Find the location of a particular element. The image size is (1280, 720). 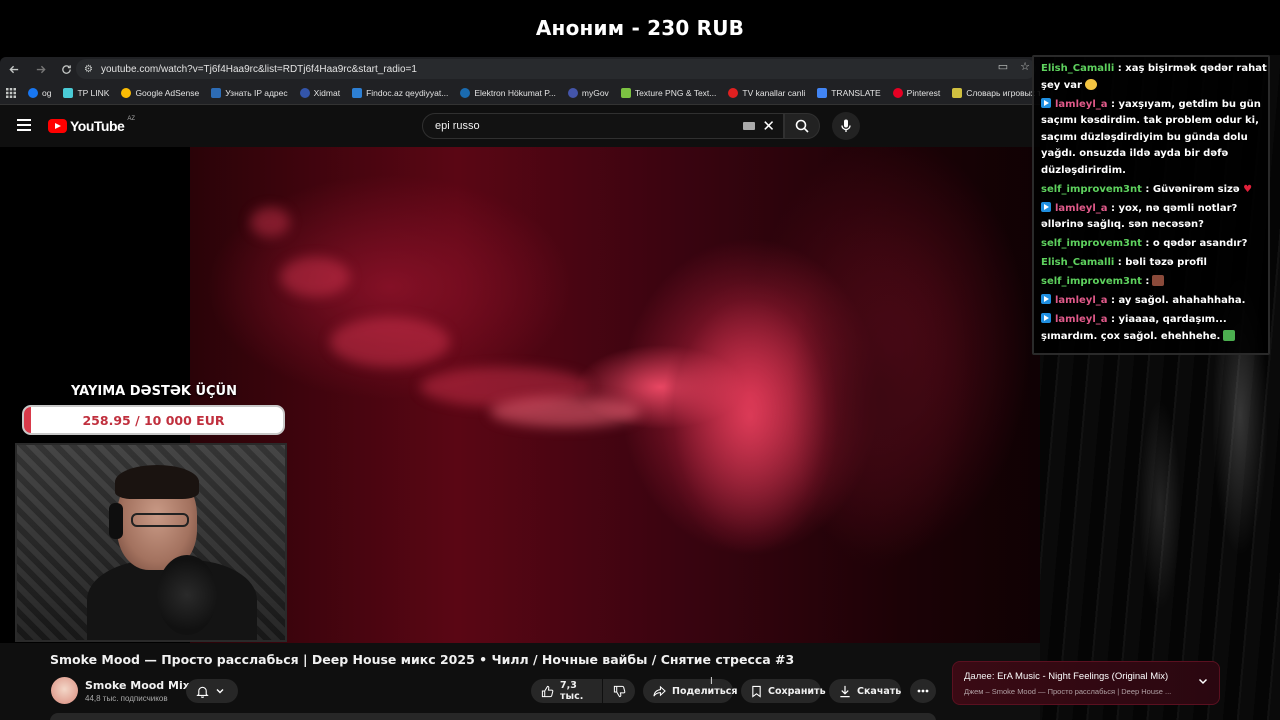

save-bookmark-icon is located at coordinates (756, 691).